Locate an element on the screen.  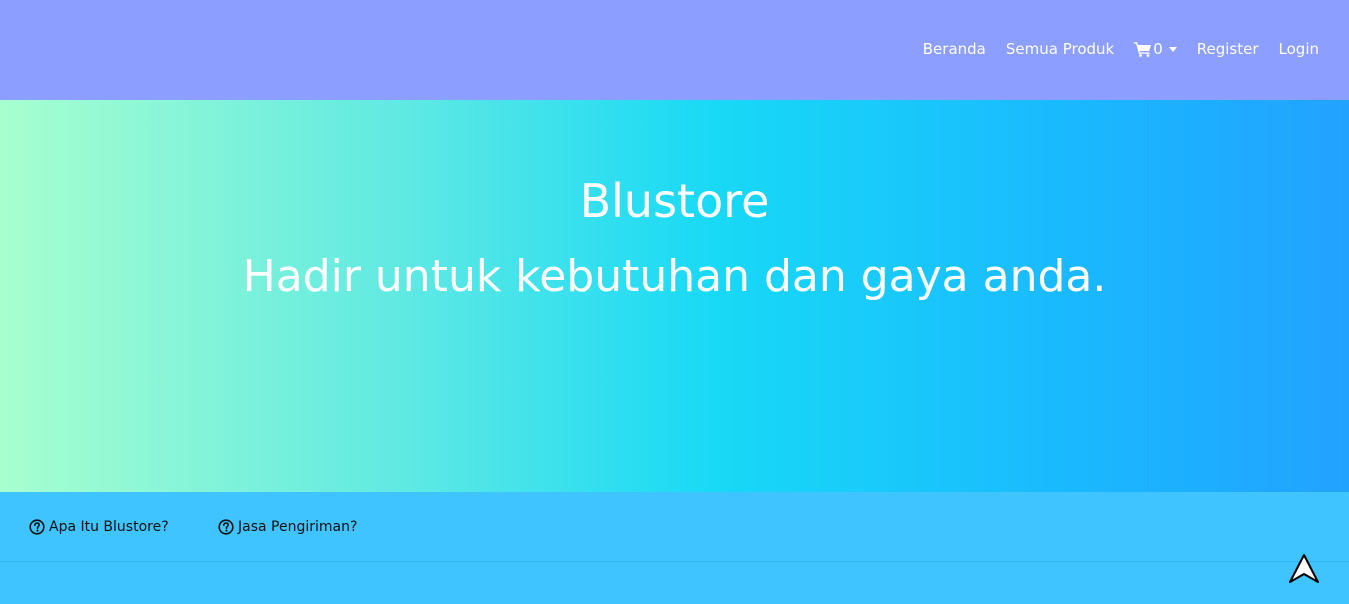
nav-link-semua-produk: Semua Produk is located at coordinates (1060, 49).